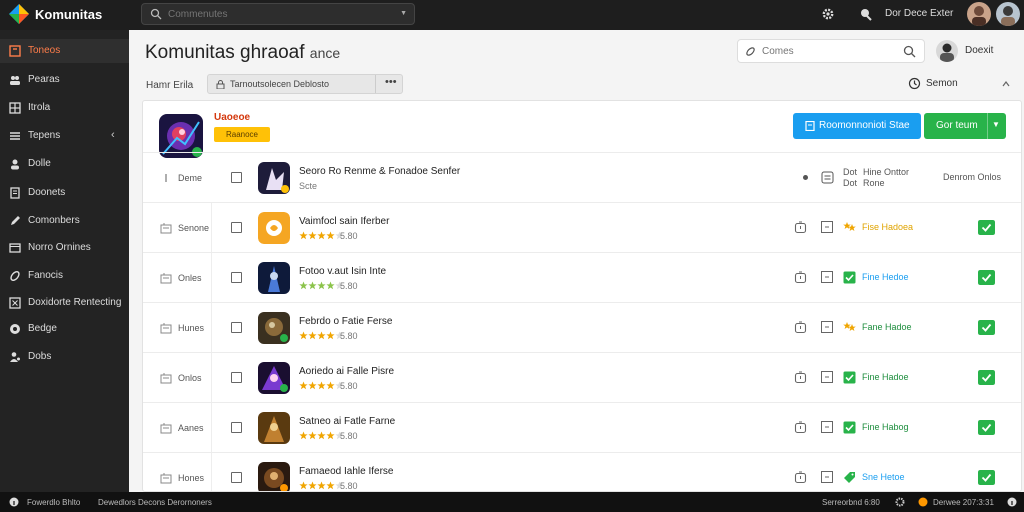 The image size is (1024, 512). Describe the element at coordinates (582, 427) in the screenshot. I see `table-row: Aanes Satneo ai Fatle Farne 5.80 Fine Habog` at that location.